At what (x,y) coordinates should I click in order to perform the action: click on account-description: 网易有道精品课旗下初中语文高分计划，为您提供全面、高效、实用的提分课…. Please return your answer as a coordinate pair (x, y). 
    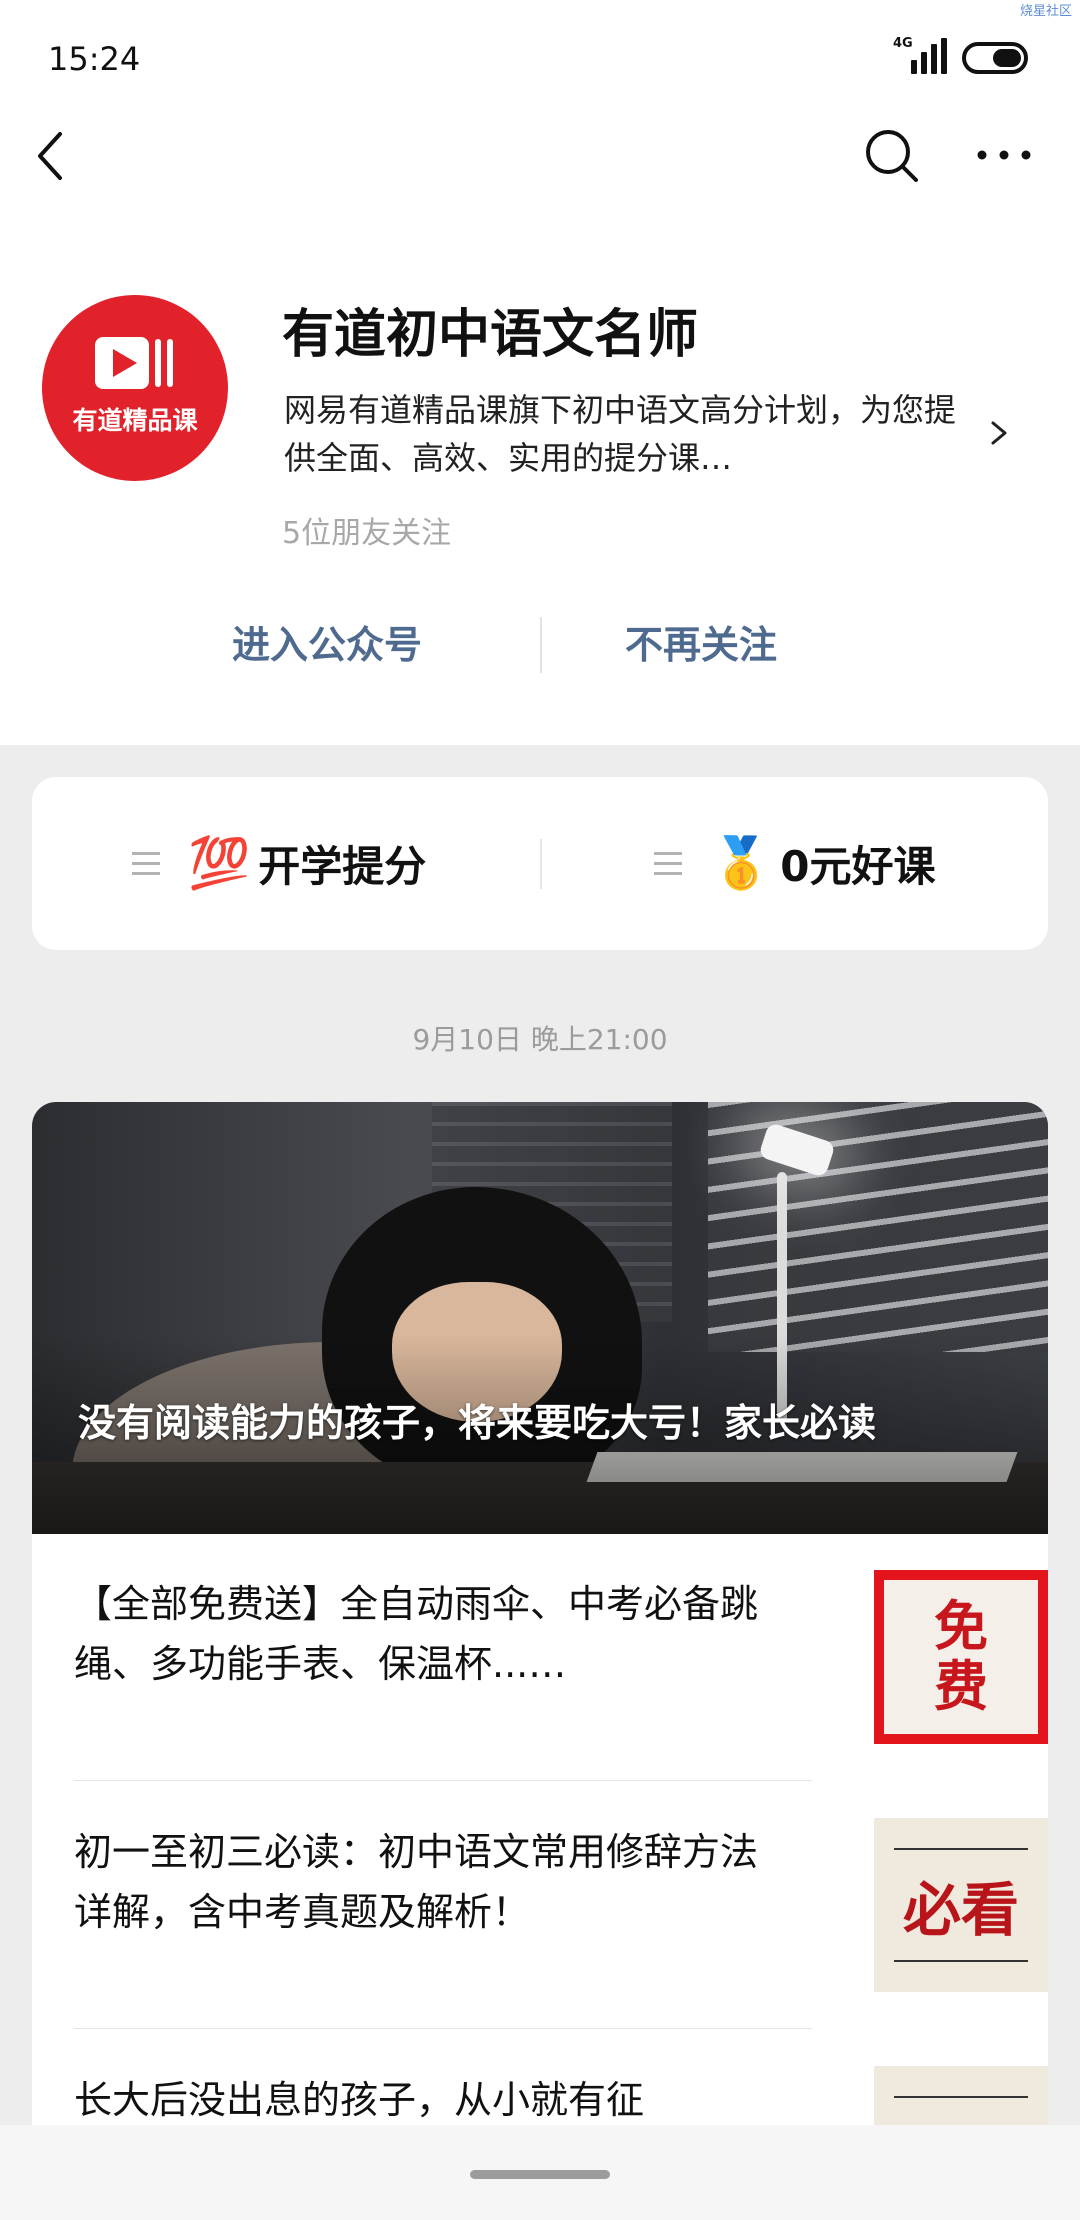
    Looking at the image, I should click on (624, 434).